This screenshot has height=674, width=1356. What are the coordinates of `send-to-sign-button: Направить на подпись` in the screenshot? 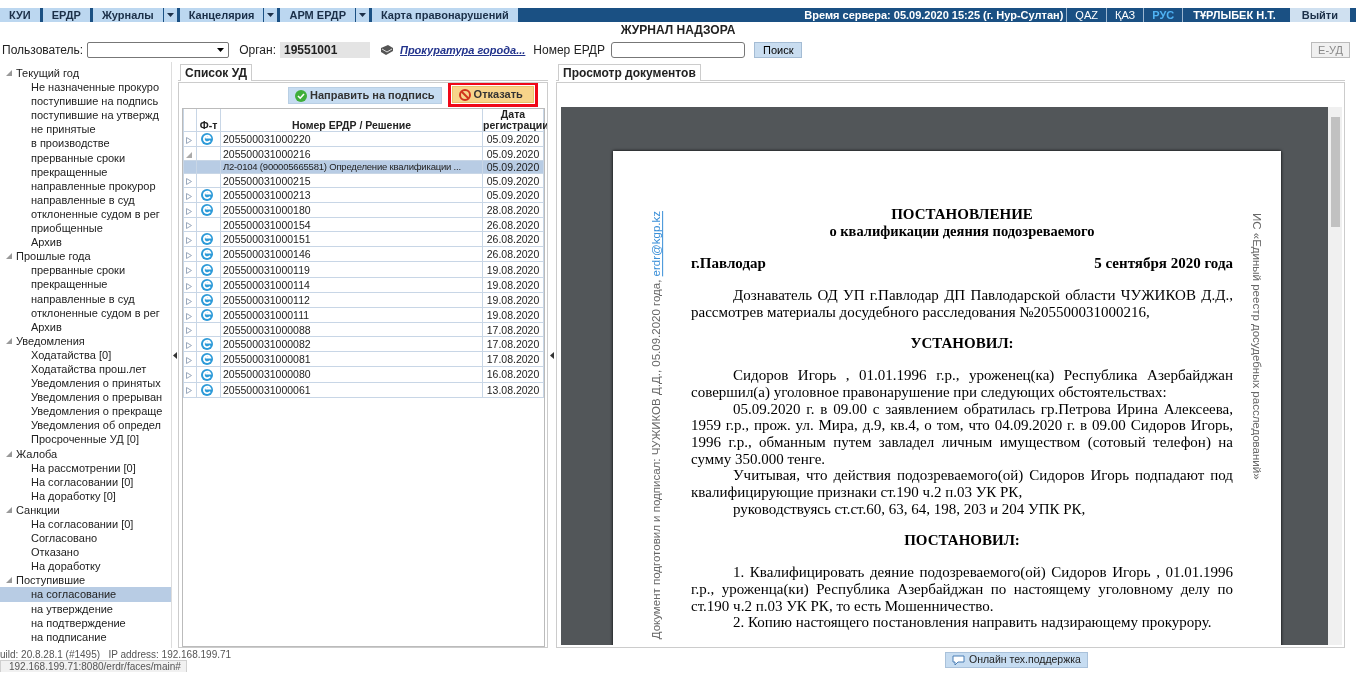 It's located at (365, 95).